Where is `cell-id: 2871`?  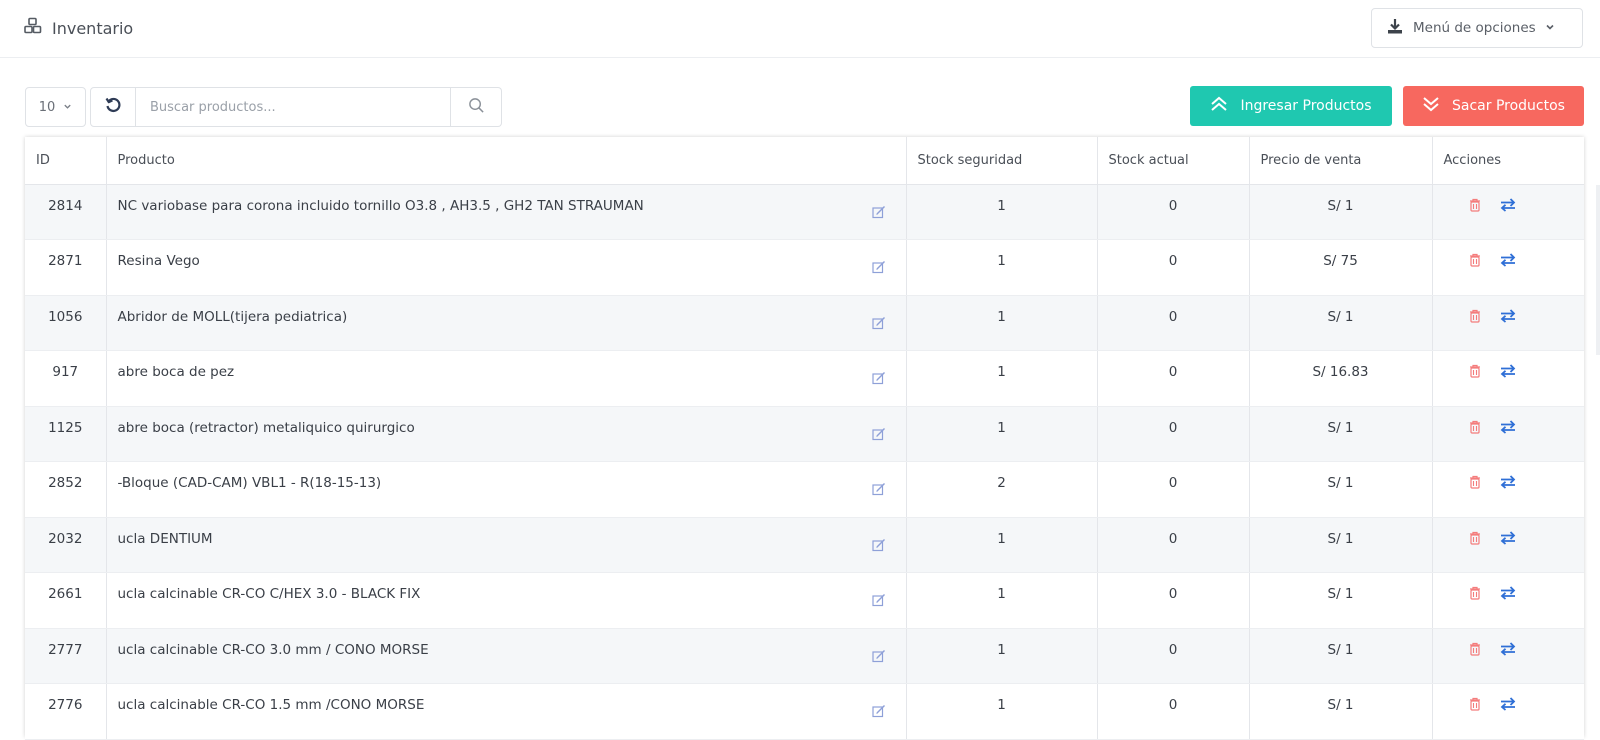
cell-id: 2871 is located at coordinates (66, 267).